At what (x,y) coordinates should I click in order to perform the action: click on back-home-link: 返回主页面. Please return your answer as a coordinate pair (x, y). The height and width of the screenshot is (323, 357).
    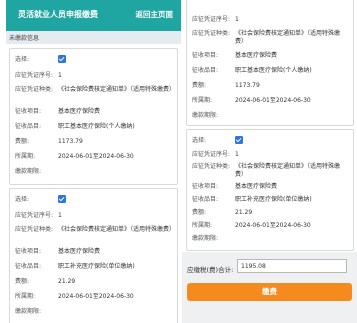
    Looking at the image, I should click on (155, 14).